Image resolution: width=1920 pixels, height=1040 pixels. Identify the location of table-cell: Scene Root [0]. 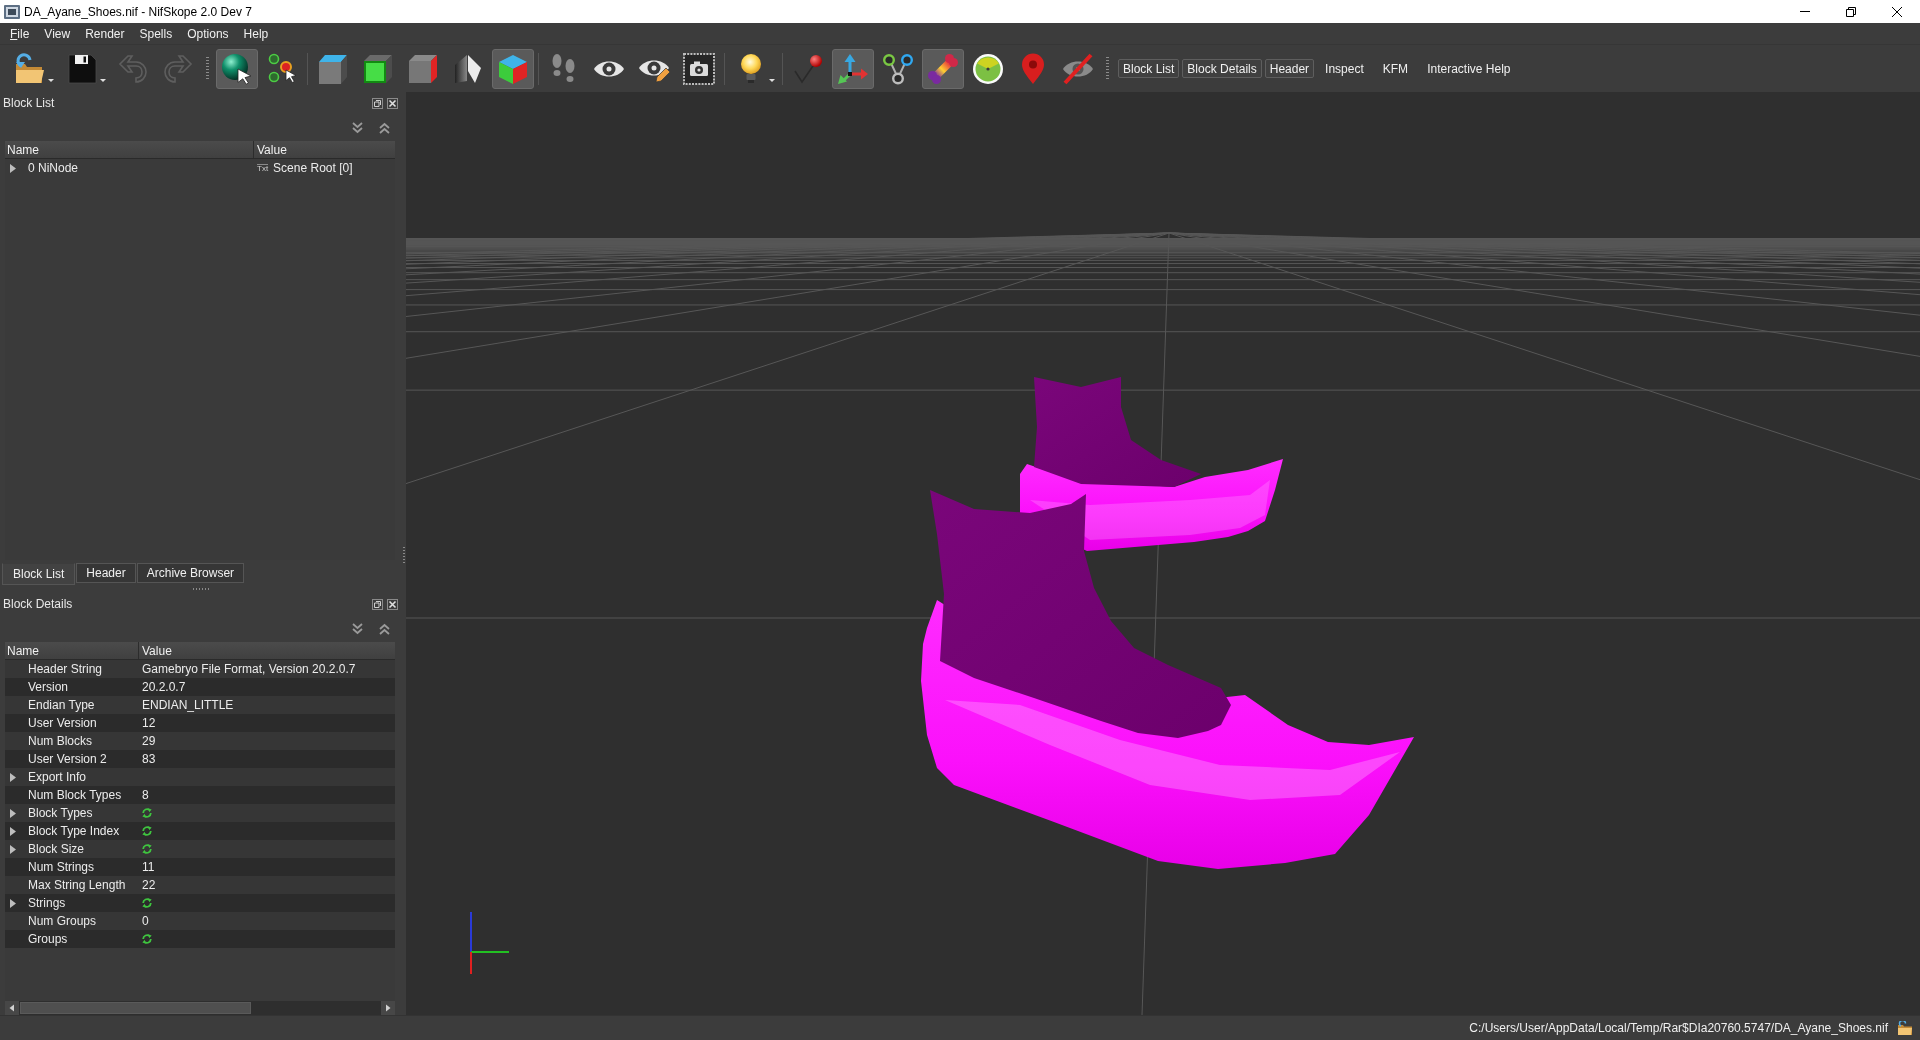
(313, 168).